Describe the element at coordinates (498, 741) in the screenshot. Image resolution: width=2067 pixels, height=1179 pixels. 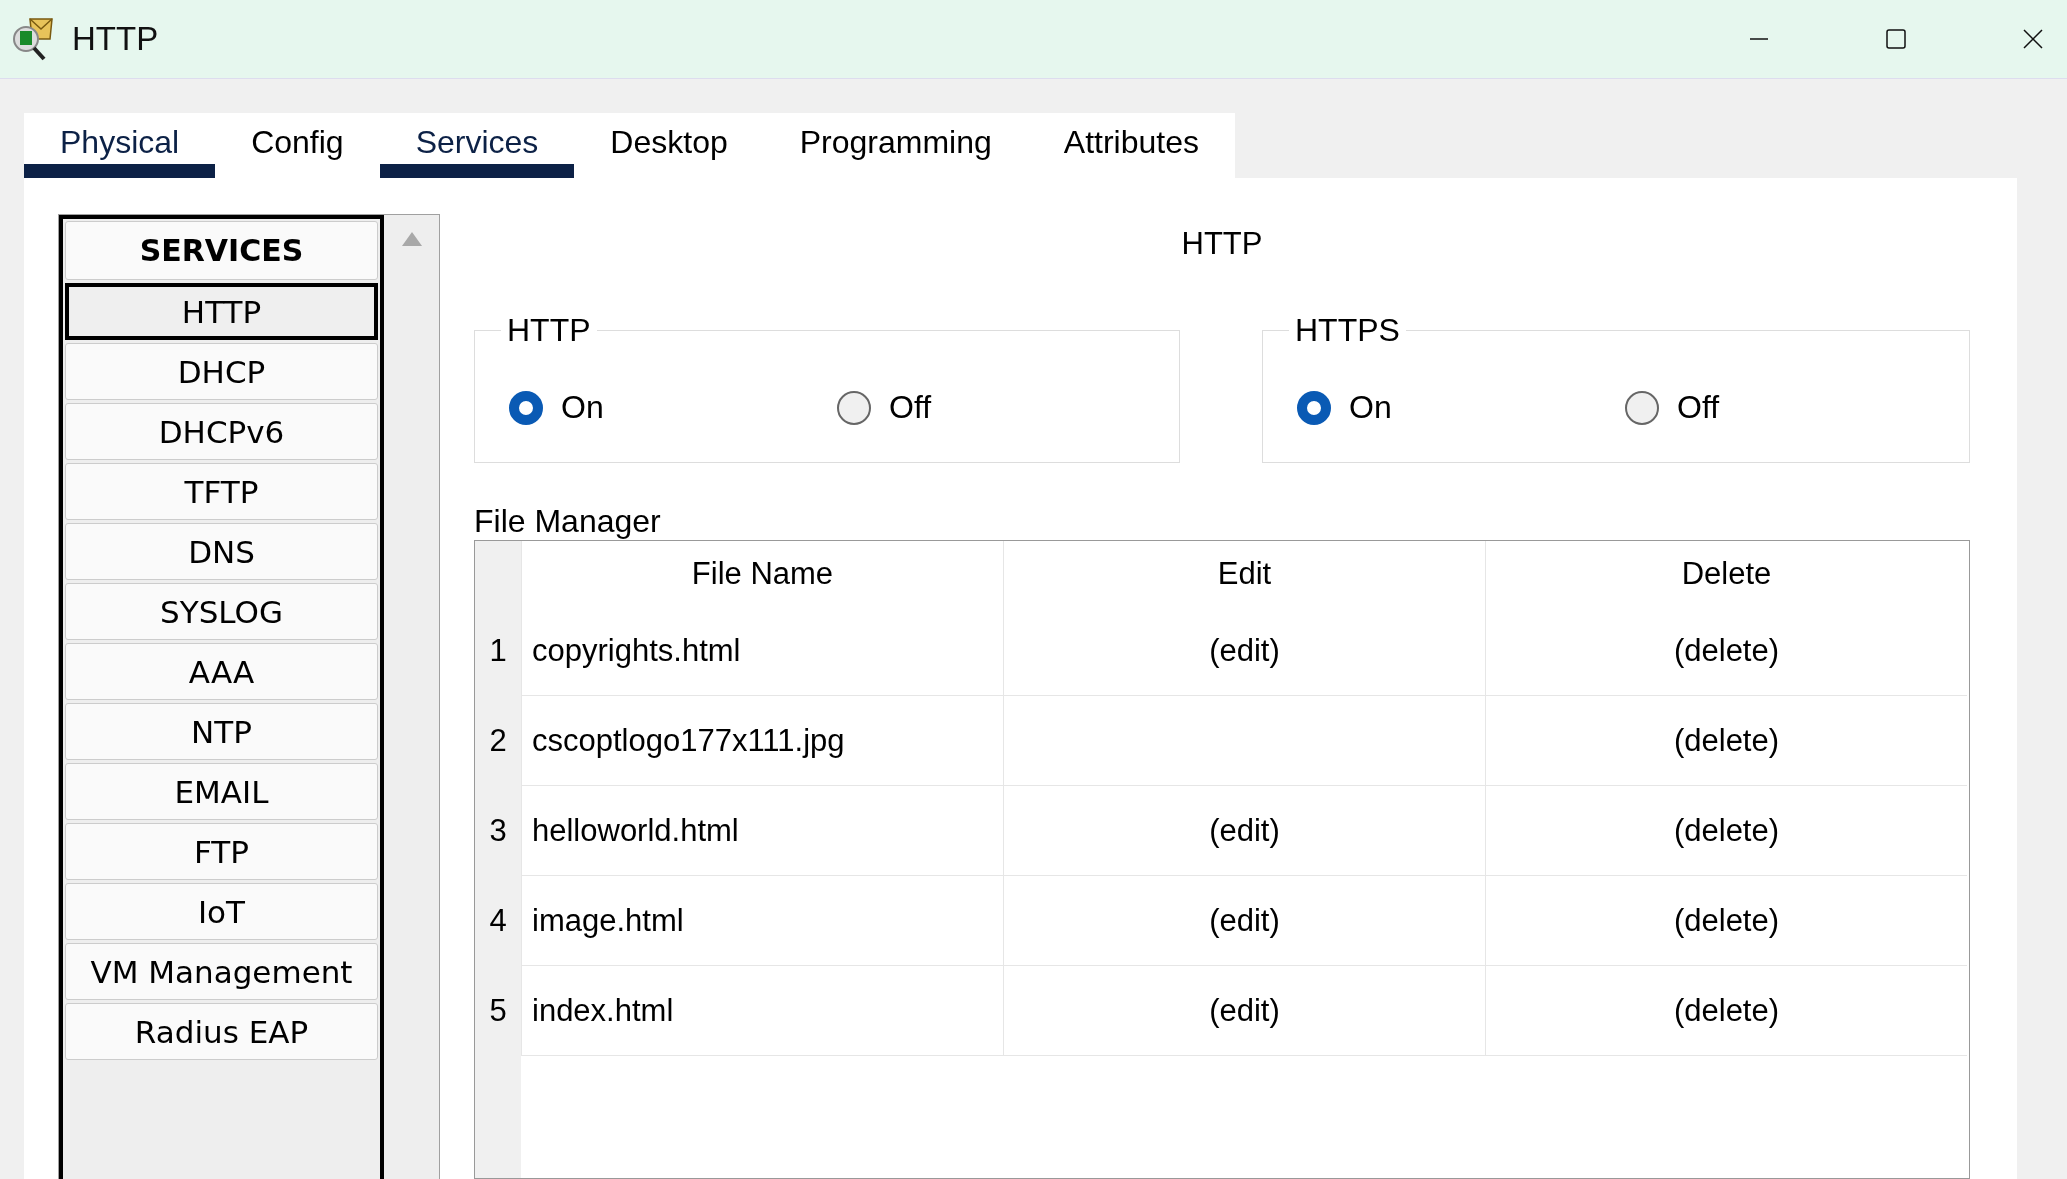
I see `row-number: 2` at that location.